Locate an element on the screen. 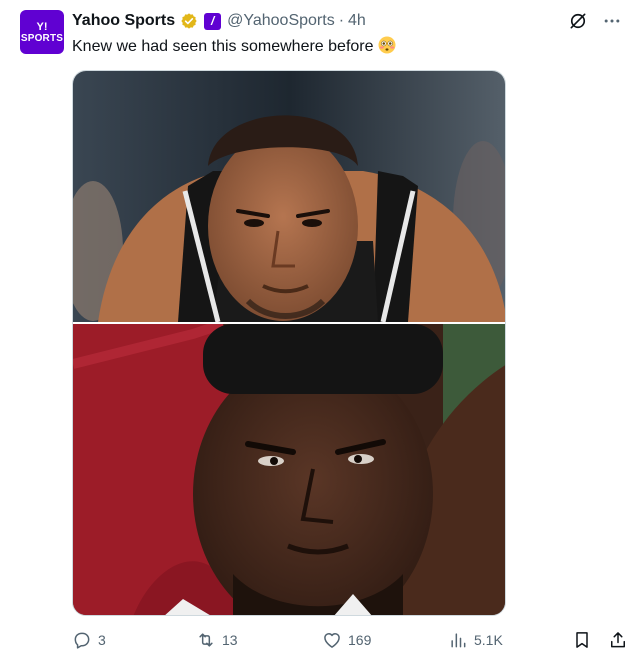 Image resolution: width=640 pixels, height=665 pixels. reply-button: 3 is located at coordinates (89, 640).